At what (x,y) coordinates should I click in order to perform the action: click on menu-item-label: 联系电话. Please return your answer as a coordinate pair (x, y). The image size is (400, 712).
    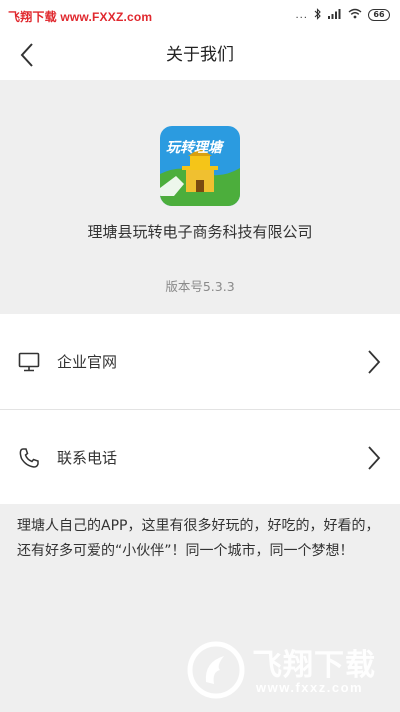
    Looking at the image, I should click on (87, 458).